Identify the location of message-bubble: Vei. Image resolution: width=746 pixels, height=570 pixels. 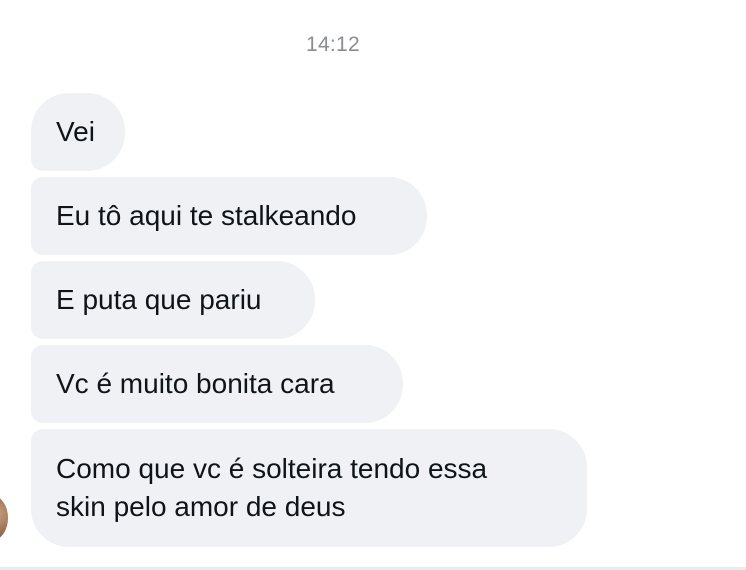
(78, 132).